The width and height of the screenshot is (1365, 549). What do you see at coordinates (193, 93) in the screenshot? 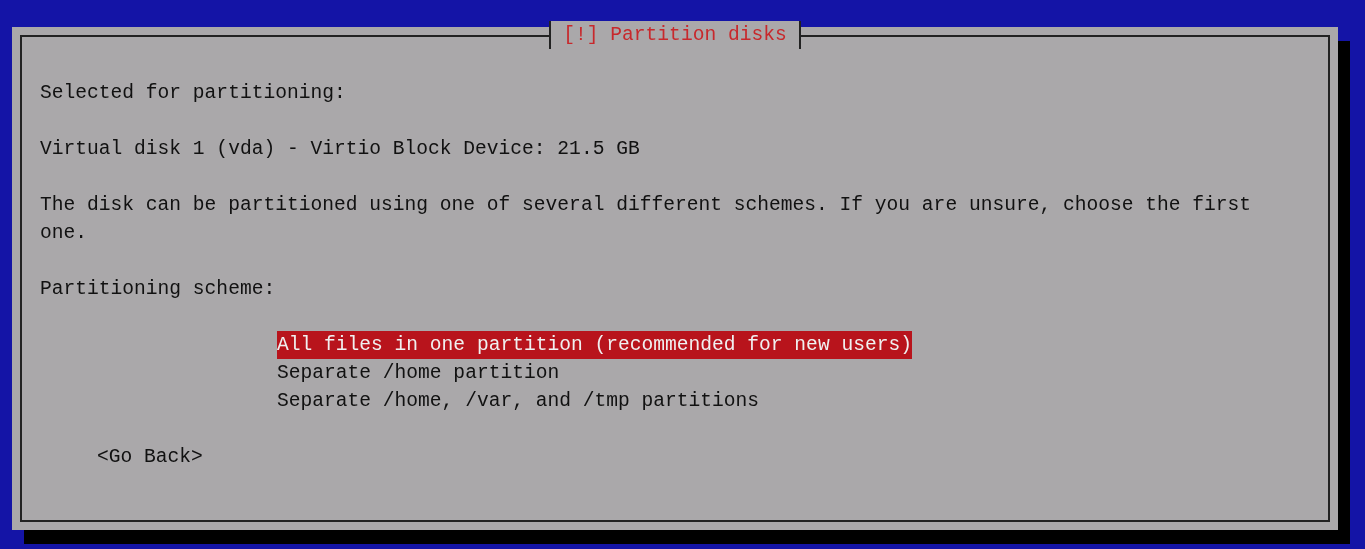
I see `message-text: Selected for partitioning:` at bounding box center [193, 93].